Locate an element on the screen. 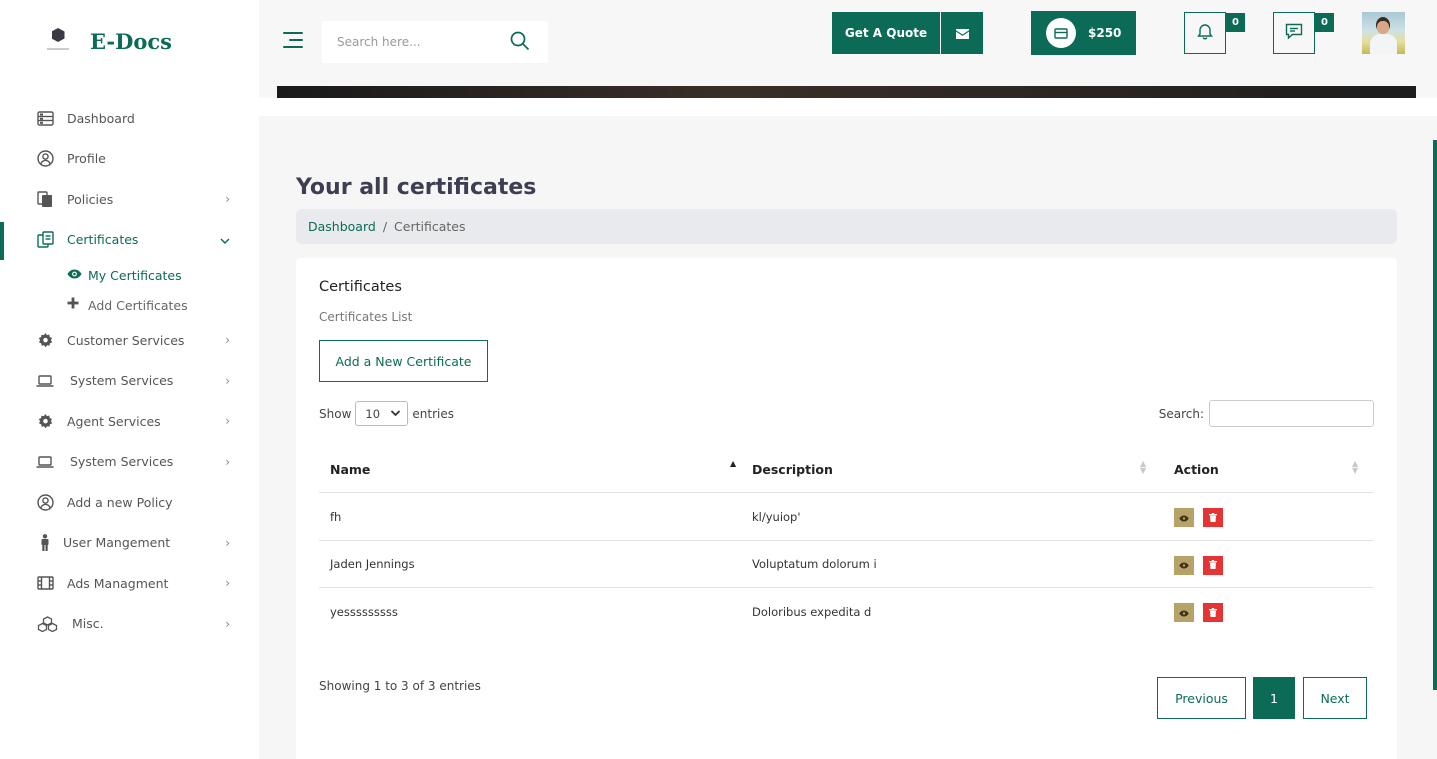  topbar: Get A Quote $250 0 0 is located at coordinates (848, 58).